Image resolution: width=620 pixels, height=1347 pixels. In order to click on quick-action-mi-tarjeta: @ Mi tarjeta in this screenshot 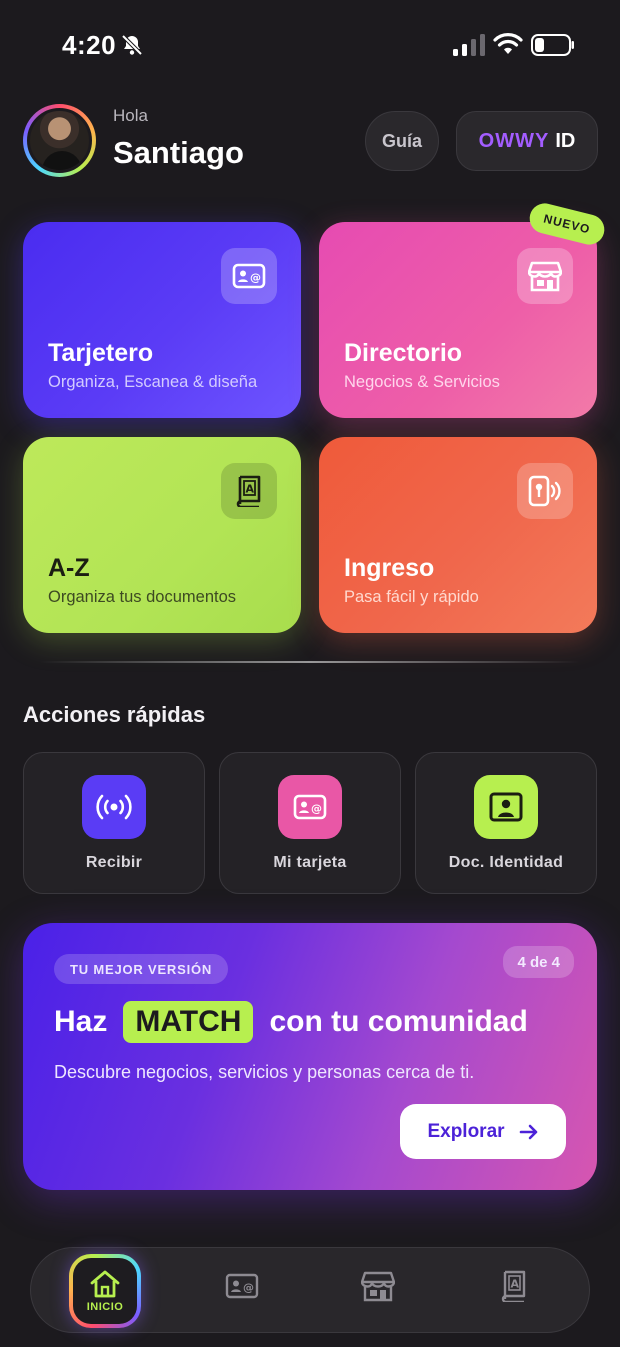, I will do `click(310, 823)`.